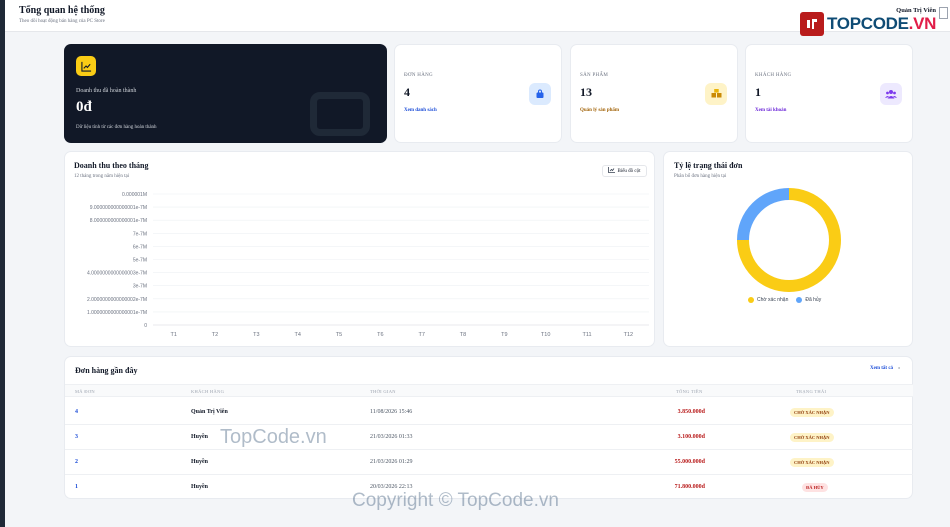 This screenshot has height=527, width=950. I want to click on y-tick-label: 5e-7M, so click(140, 261).